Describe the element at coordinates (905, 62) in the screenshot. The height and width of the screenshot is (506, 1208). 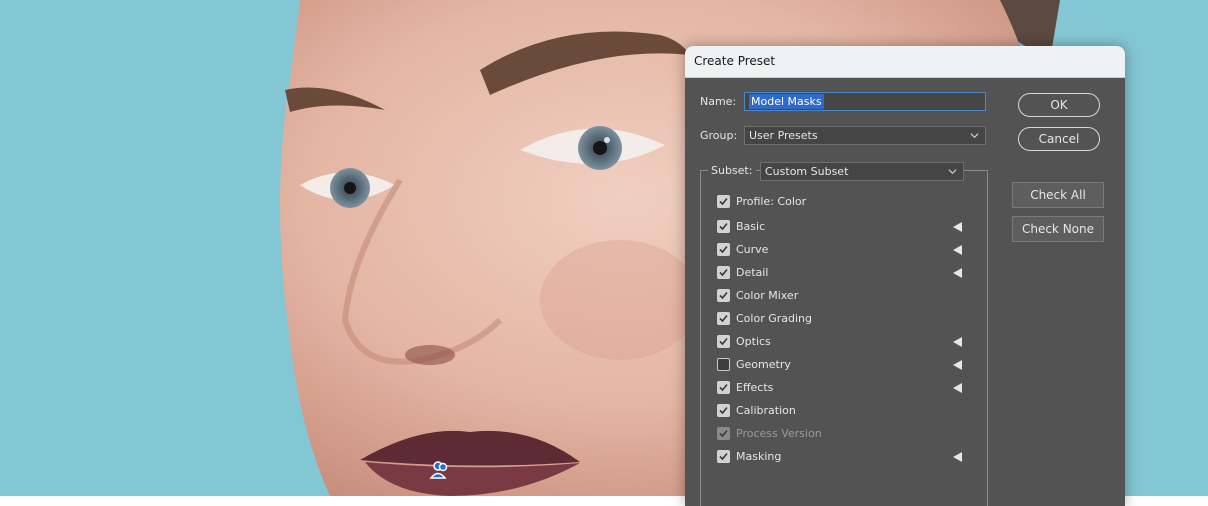
I see `dialog-title: Create Preset` at that location.